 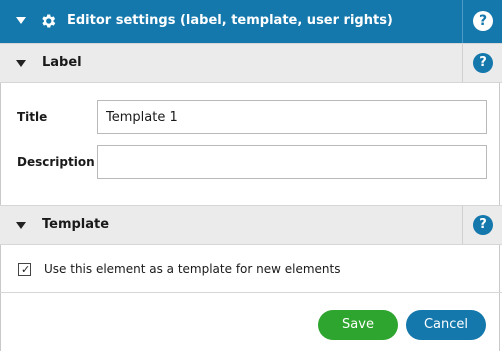 I want to click on template-section-header: Template ?, so click(x=251, y=225).